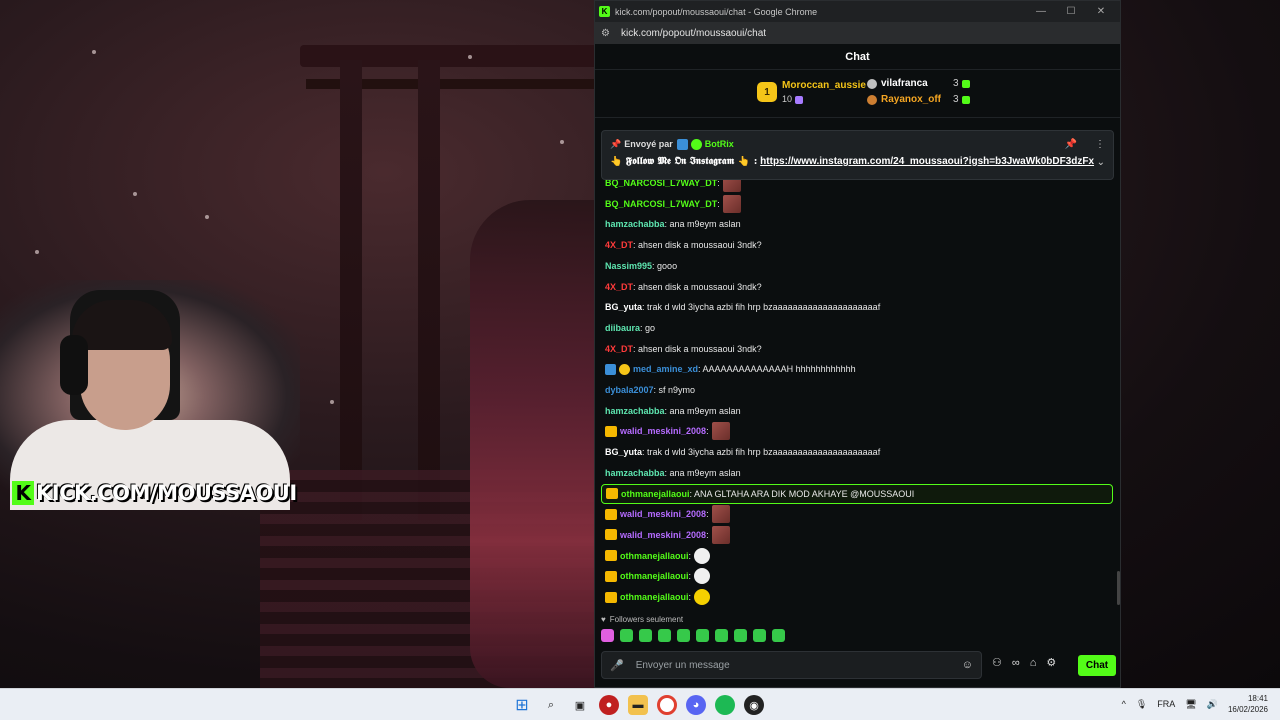 The width and height of the screenshot is (1280, 720). What do you see at coordinates (682, 144) in the screenshot?
I see `bot-badge-icon` at bounding box center [682, 144].